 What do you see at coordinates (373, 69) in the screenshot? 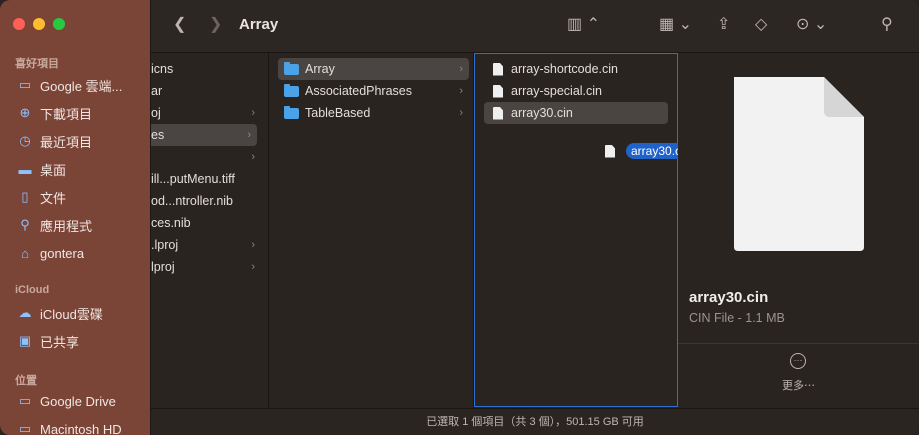
I see `list-item-selected: Array ›` at bounding box center [373, 69].